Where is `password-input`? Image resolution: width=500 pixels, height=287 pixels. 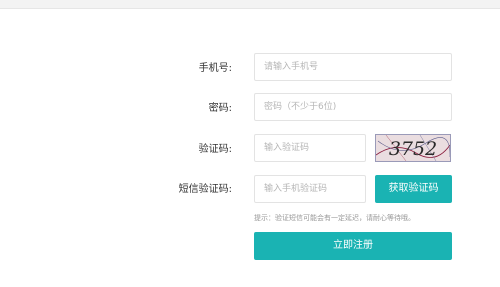 password-input is located at coordinates (353, 107).